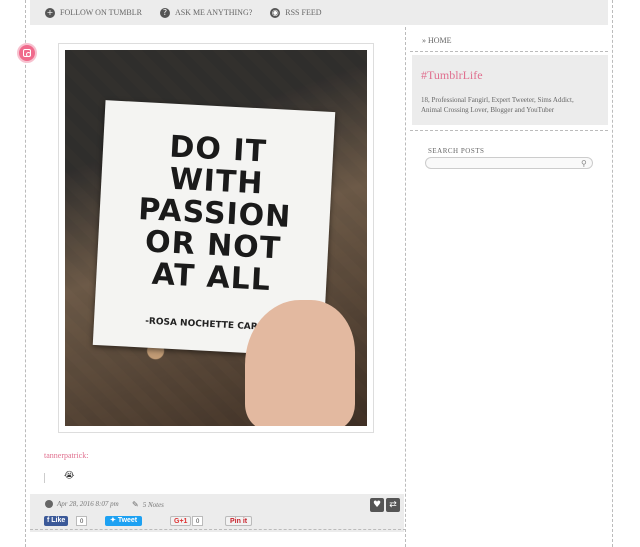  I want to click on notes-text: 5 Notes, so click(153, 504).